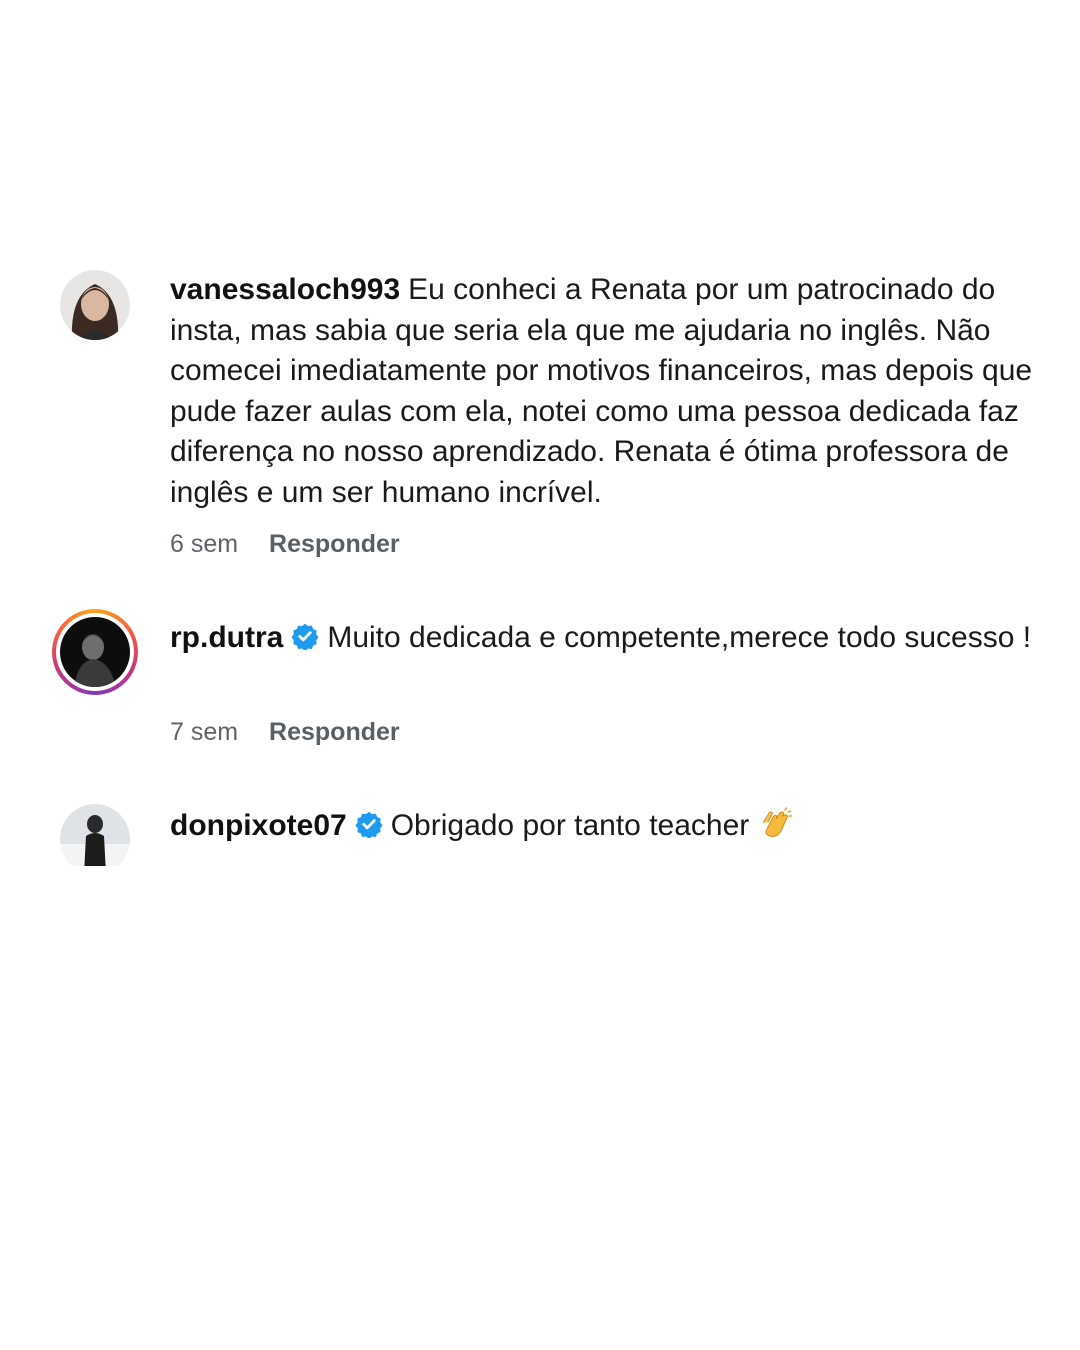 Image resolution: width=1080 pixels, height=1350 pixels. I want to click on comment-body: donpixote07 Obrigado por tanto teacher, so click(610, 829).